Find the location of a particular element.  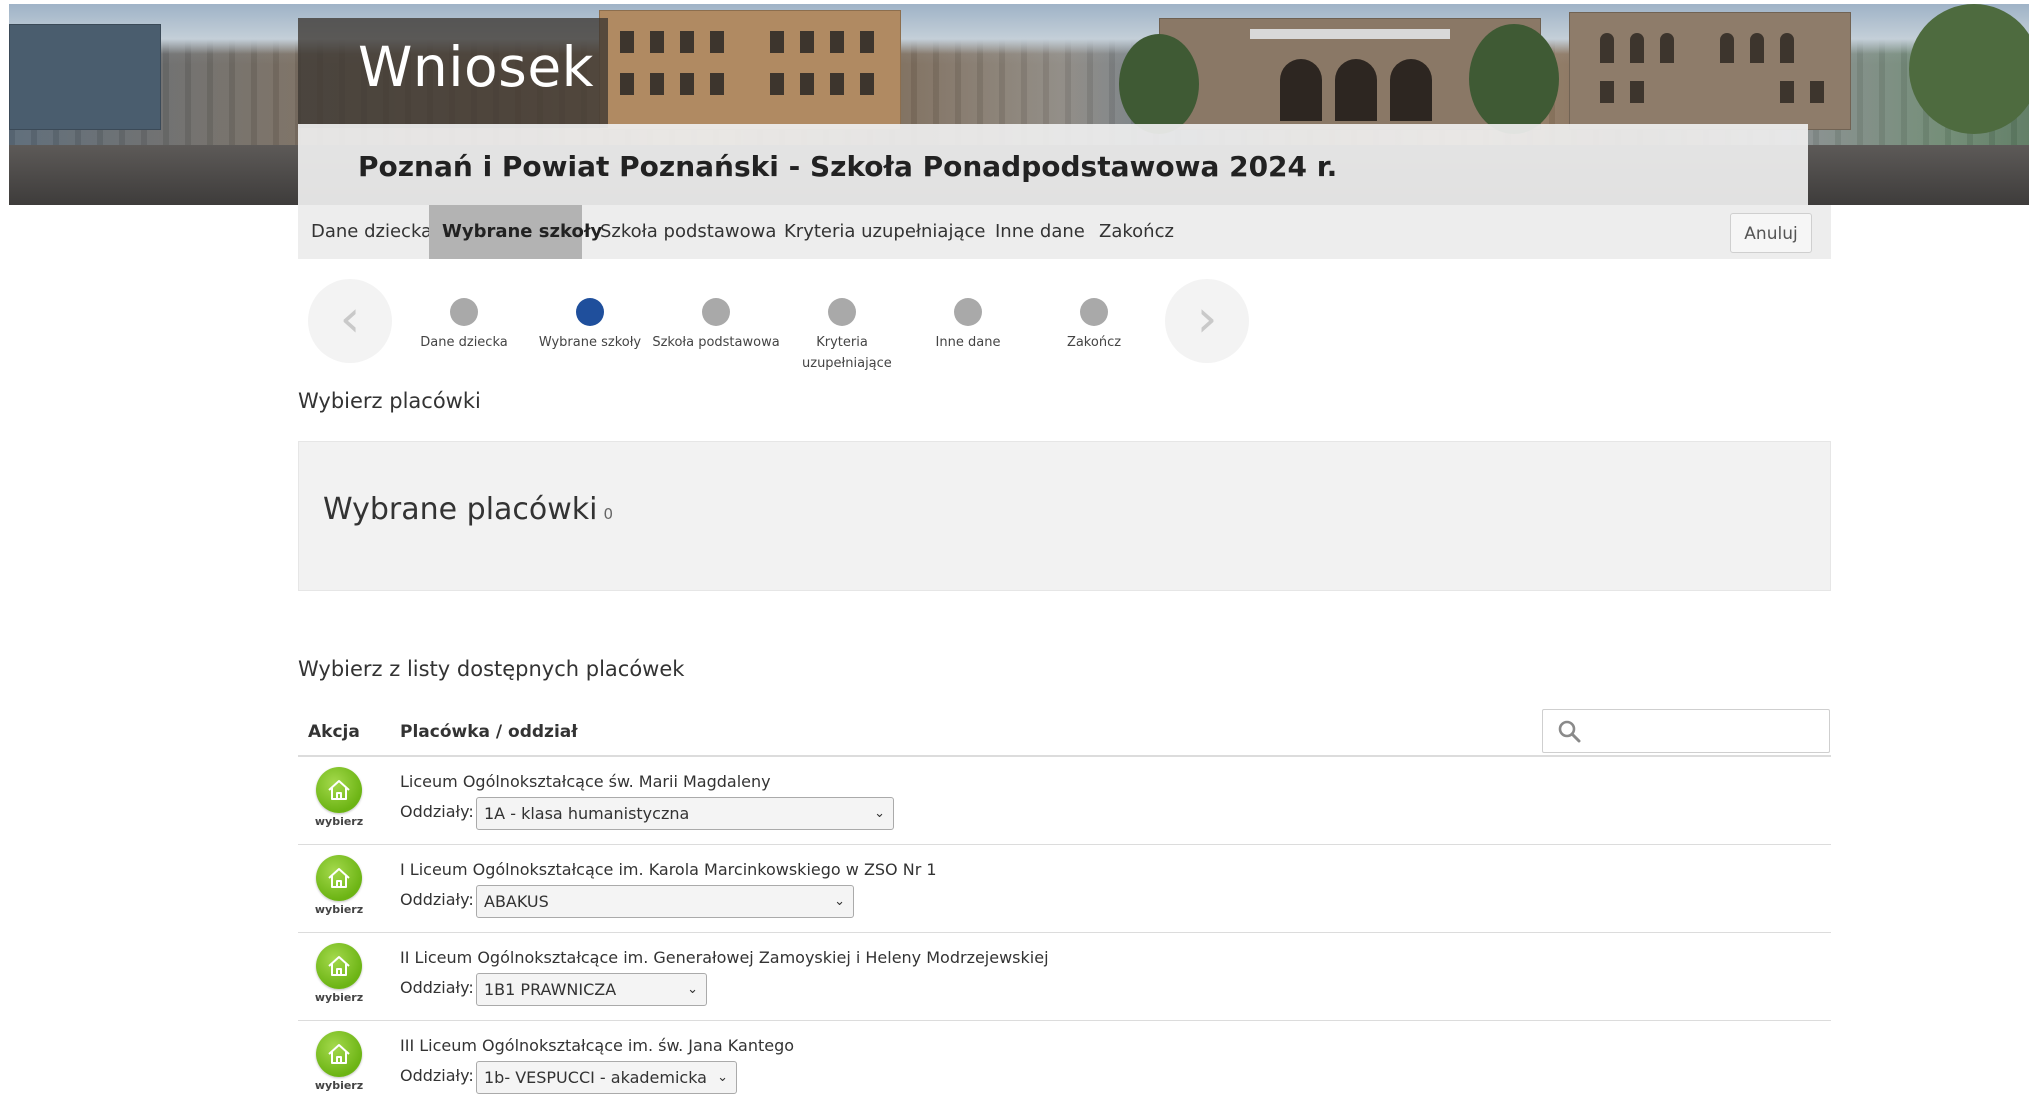

branch-select: ABAKUS ⌄ is located at coordinates (665, 901).